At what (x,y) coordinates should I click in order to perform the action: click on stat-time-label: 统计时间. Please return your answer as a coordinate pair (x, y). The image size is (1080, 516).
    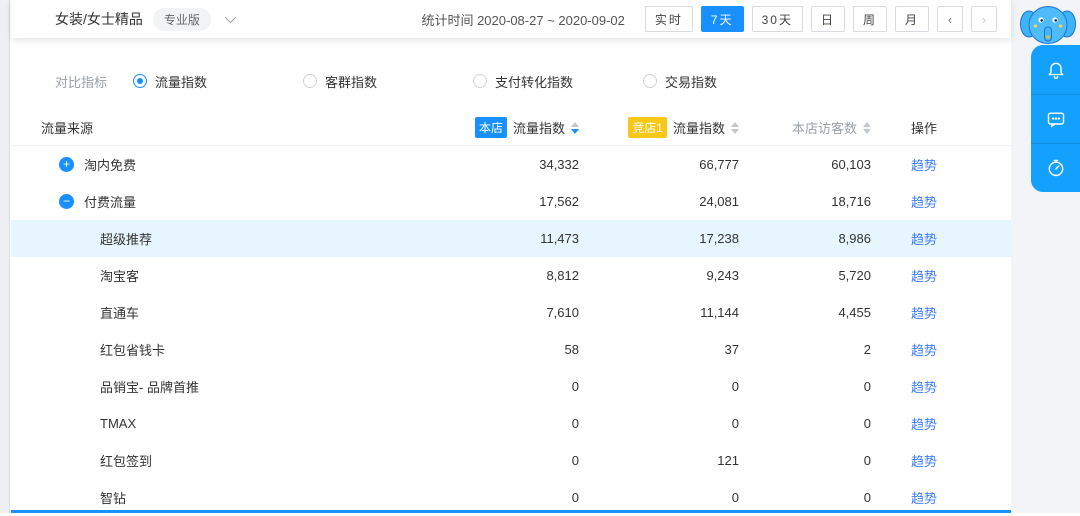
    Looking at the image, I should click on (447, 20).